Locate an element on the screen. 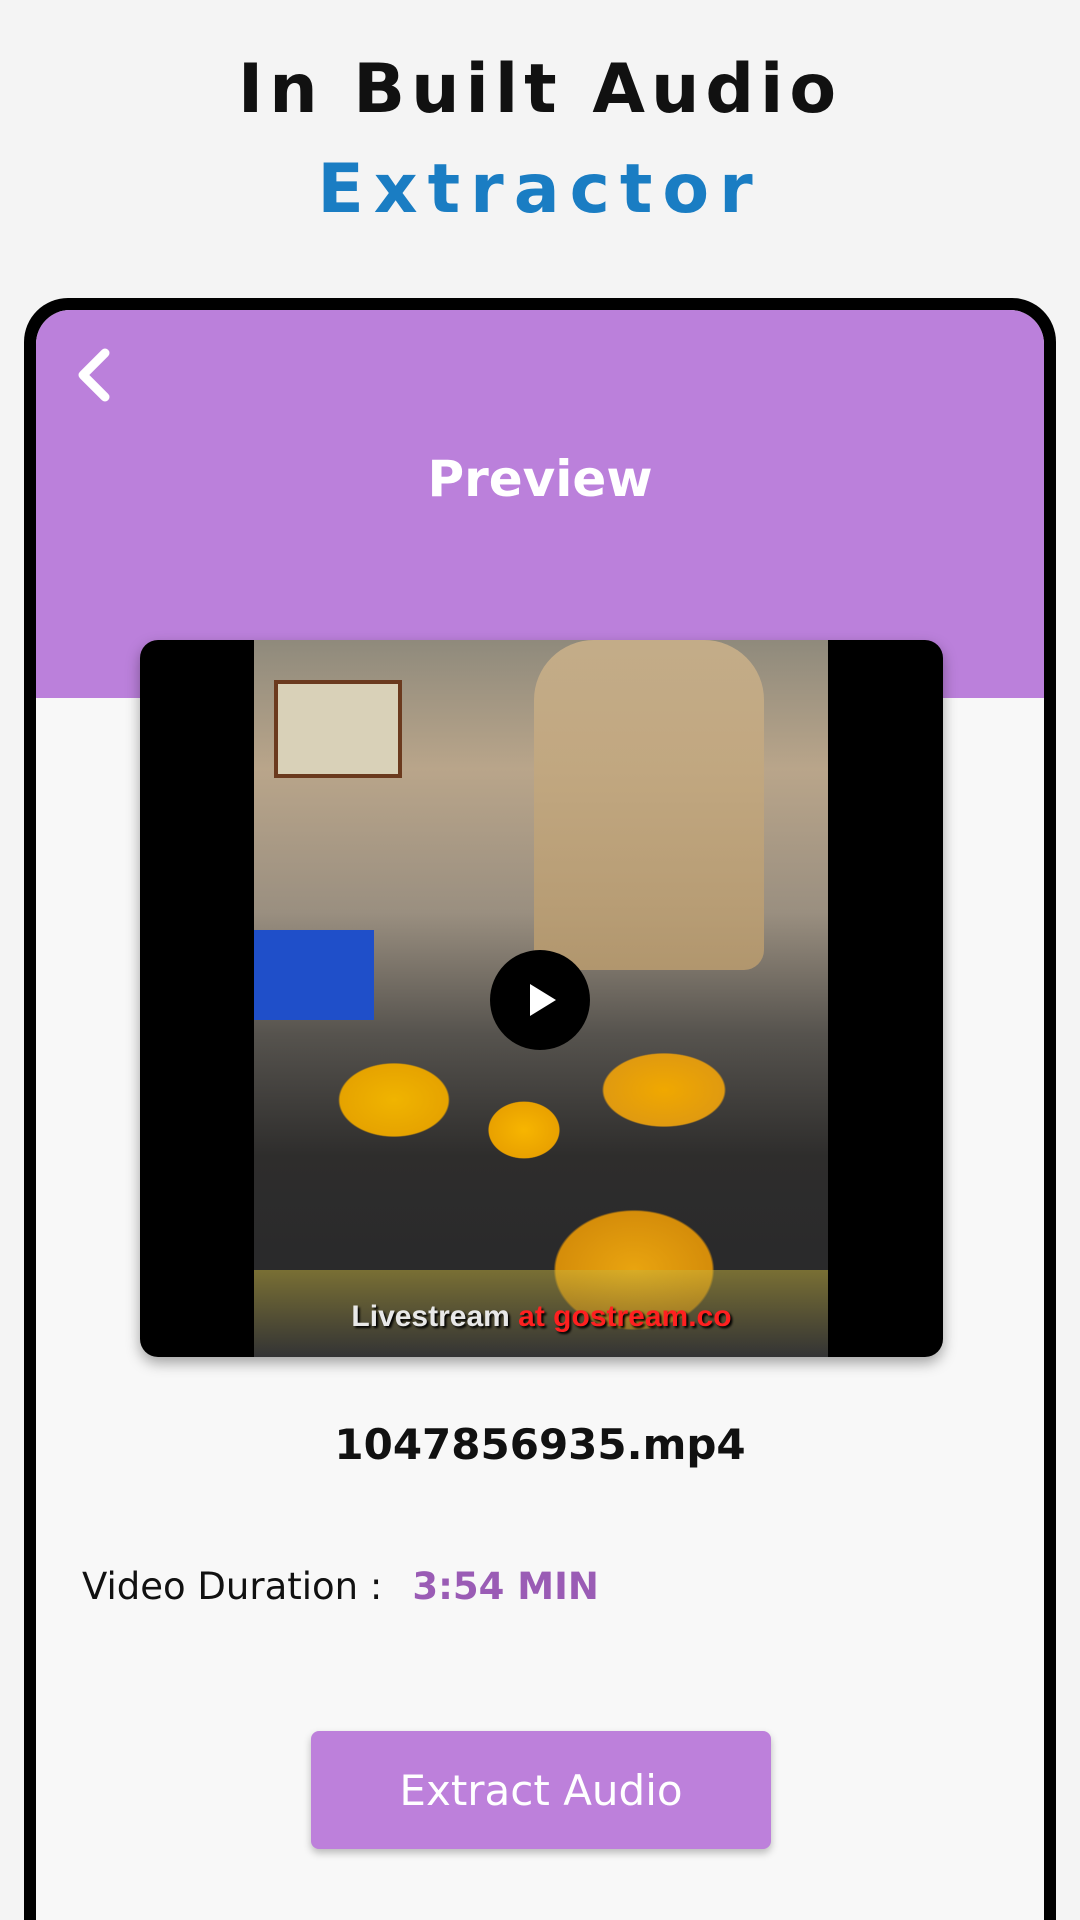  watermark-prefix: Livestream is located at coordinates (435, 1316).